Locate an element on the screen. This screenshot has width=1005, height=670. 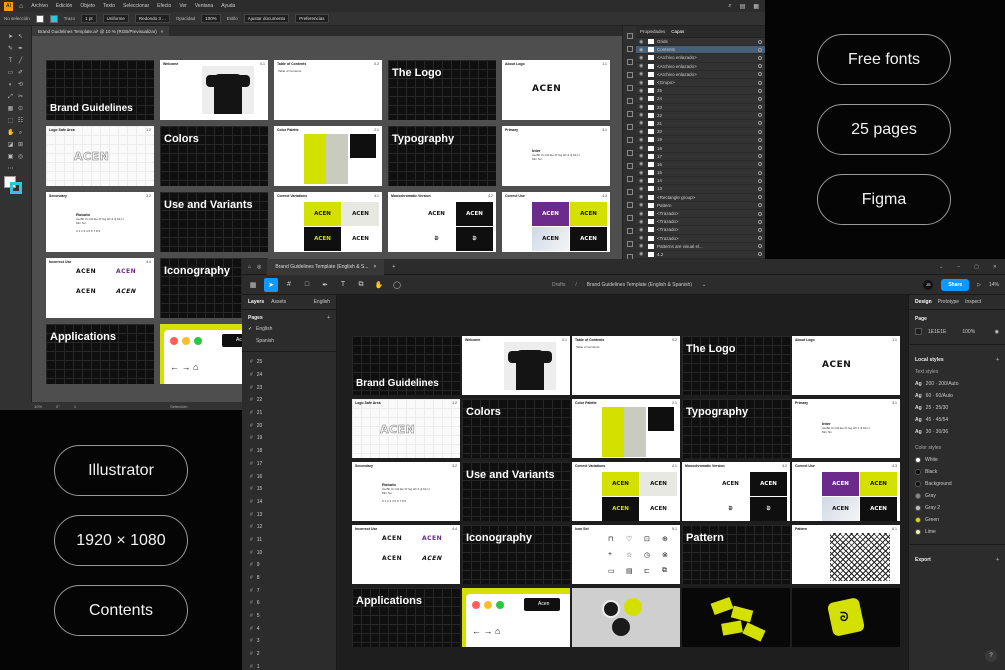
rotation-field: 0° is located at coordinates (58, 406).